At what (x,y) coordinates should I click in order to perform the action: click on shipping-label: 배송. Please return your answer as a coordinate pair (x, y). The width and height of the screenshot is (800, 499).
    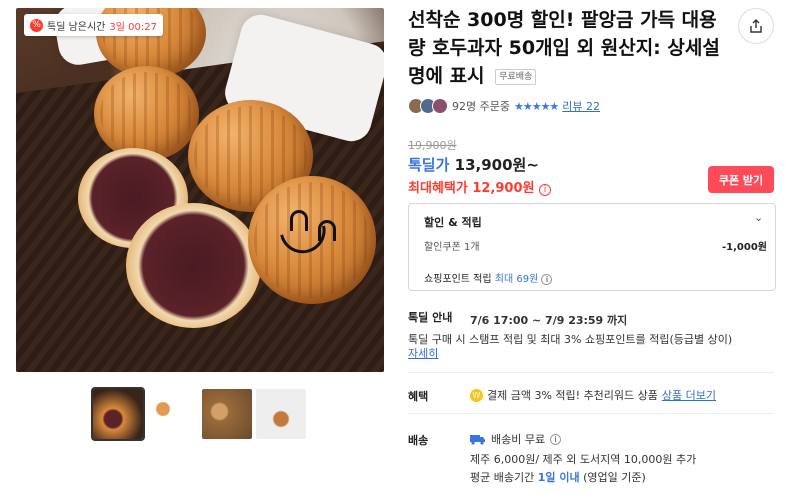
    Looking at the image, I should click on (418, 440).